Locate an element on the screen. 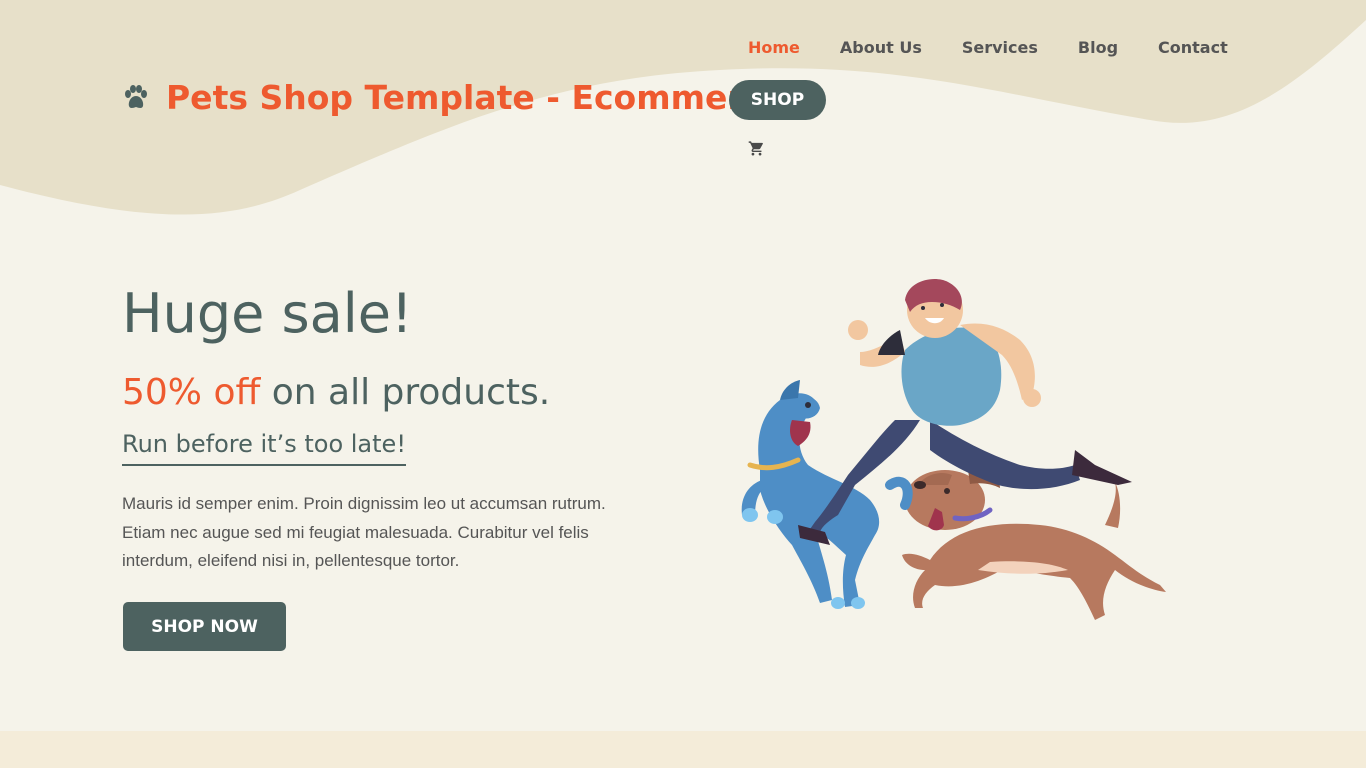  nav-home: Home is located at coordinates (774, 47).